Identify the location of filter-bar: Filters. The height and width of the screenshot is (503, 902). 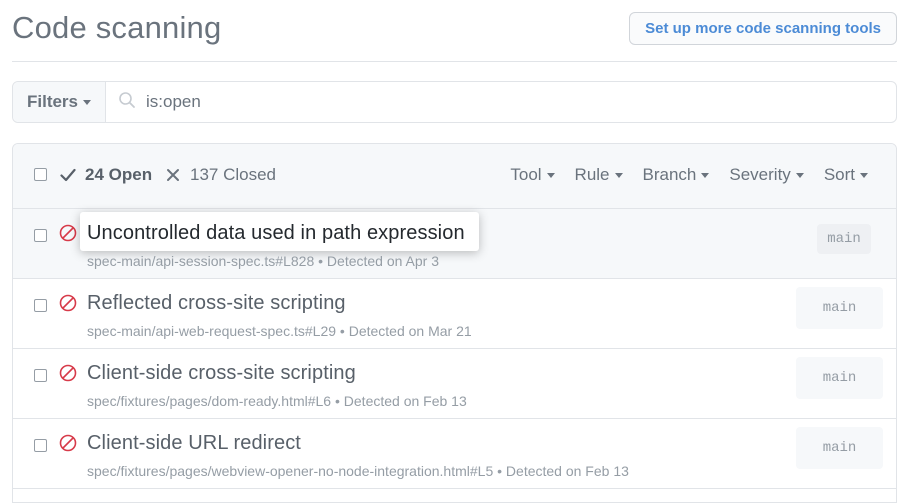
(454, 102).